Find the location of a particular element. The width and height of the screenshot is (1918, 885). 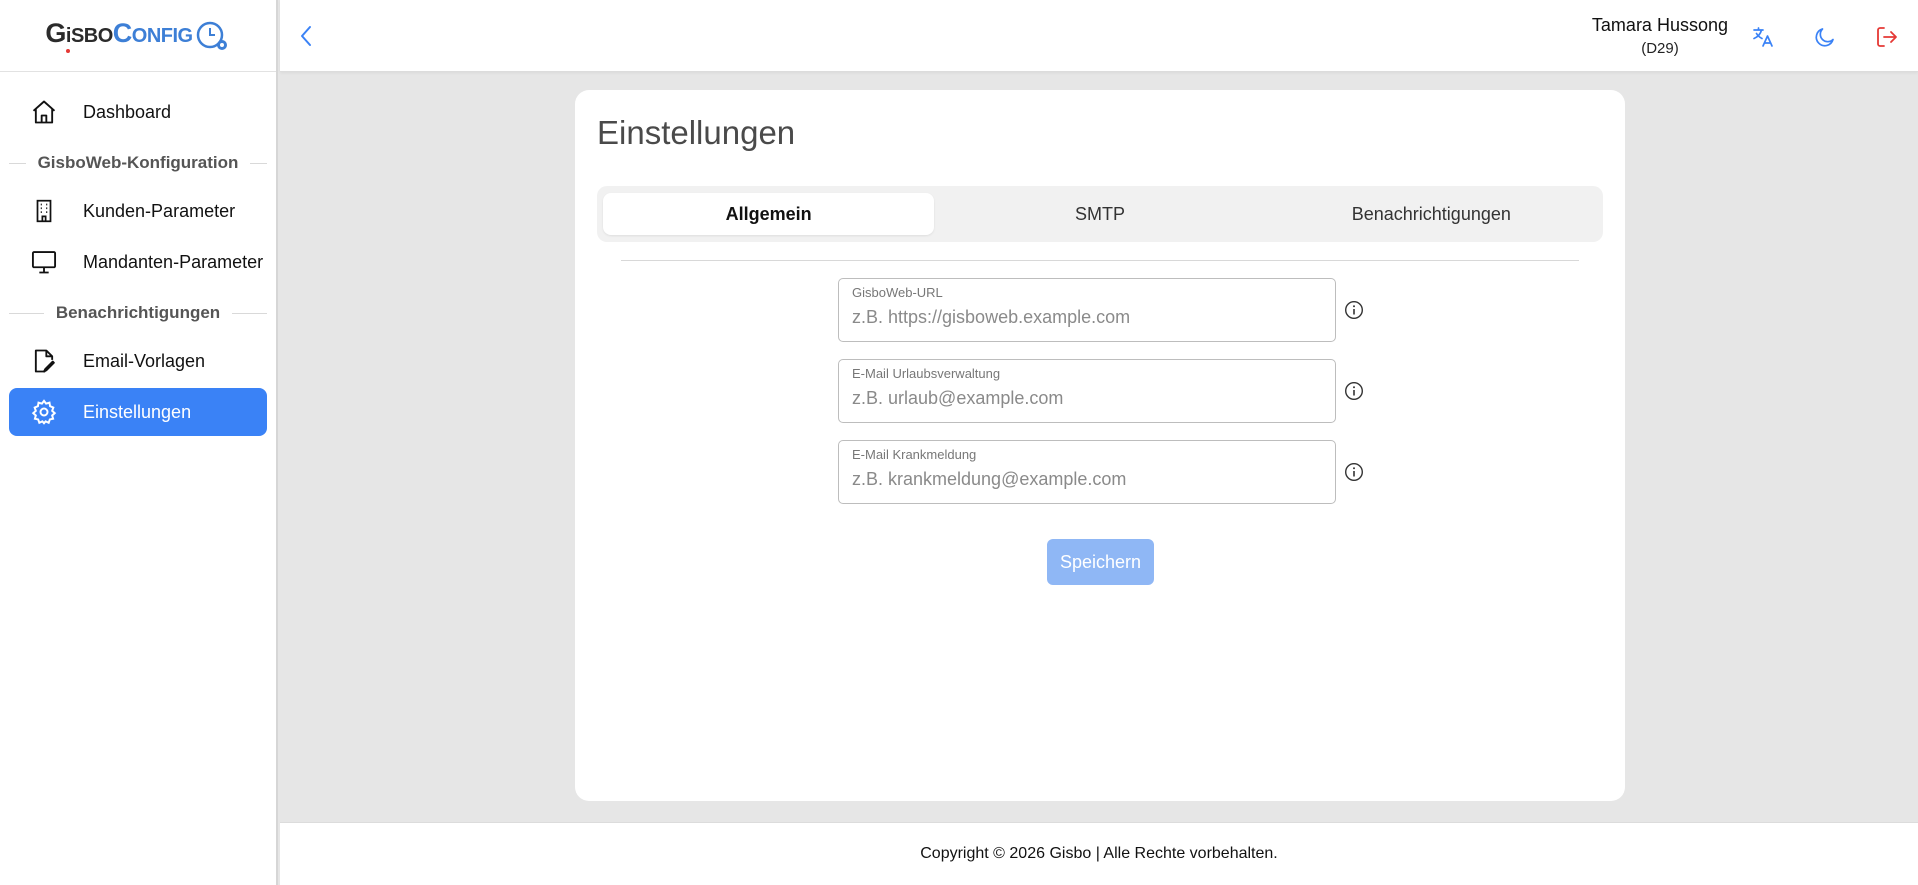

logout-icon is located at coordinates (1887, 37).